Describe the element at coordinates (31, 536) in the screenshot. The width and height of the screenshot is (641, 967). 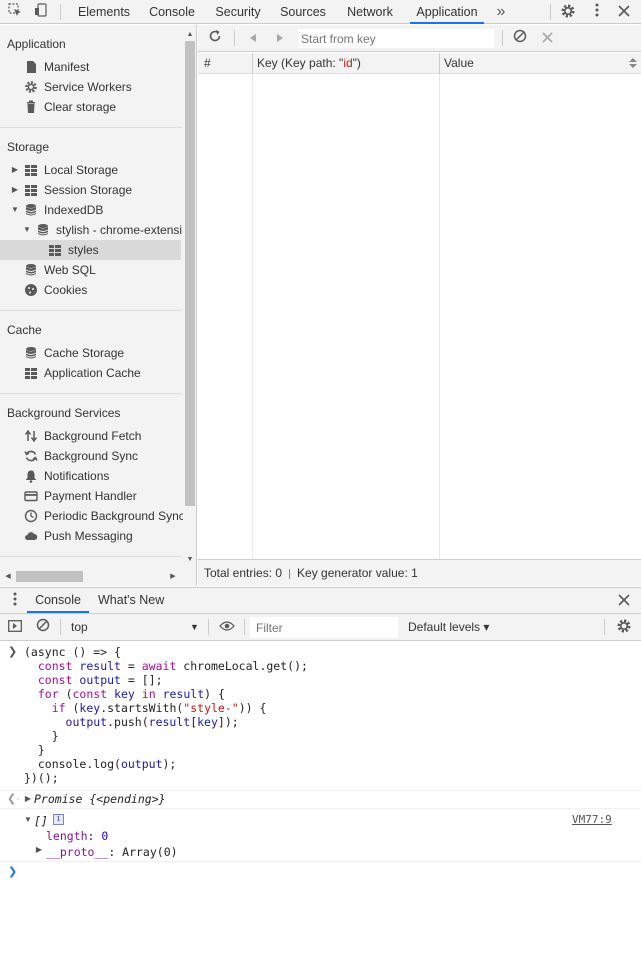
I see `cloud-icon` at that location.